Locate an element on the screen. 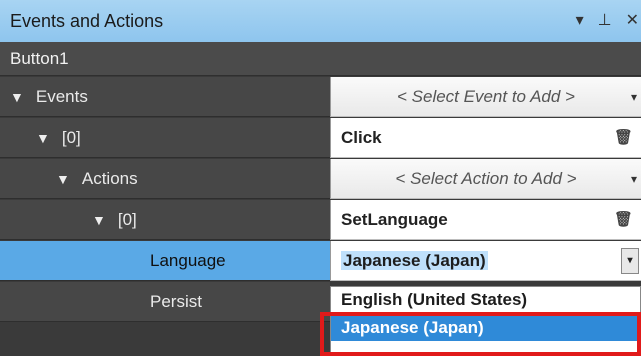 The height and width of the screenshot is (356, 641). event-click-text: Click is located at coordinates (361, 137).